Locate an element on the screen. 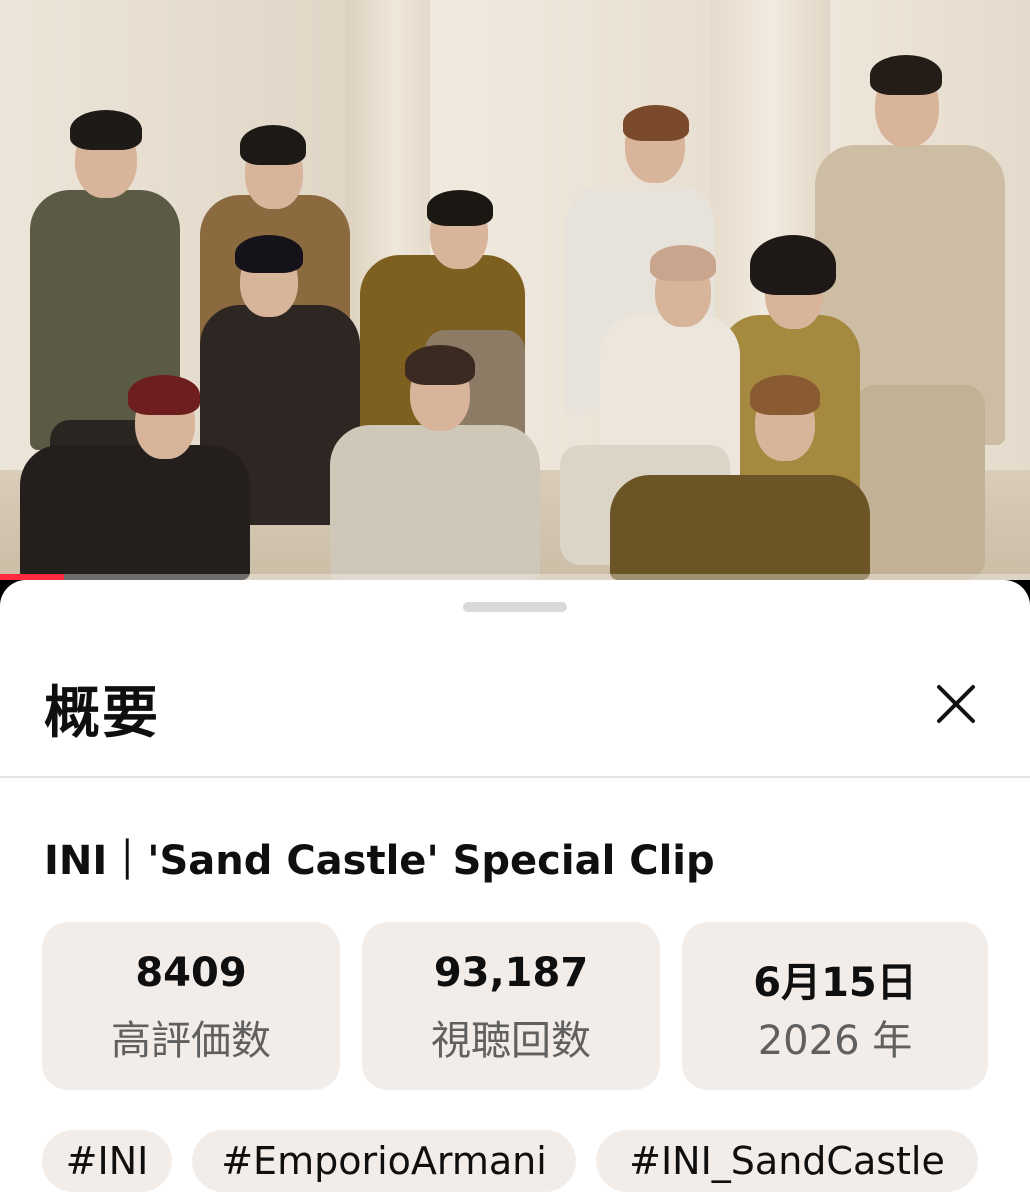  views-stat-card: 93,187 視聴回数 is located at coordinates (511, 1006).